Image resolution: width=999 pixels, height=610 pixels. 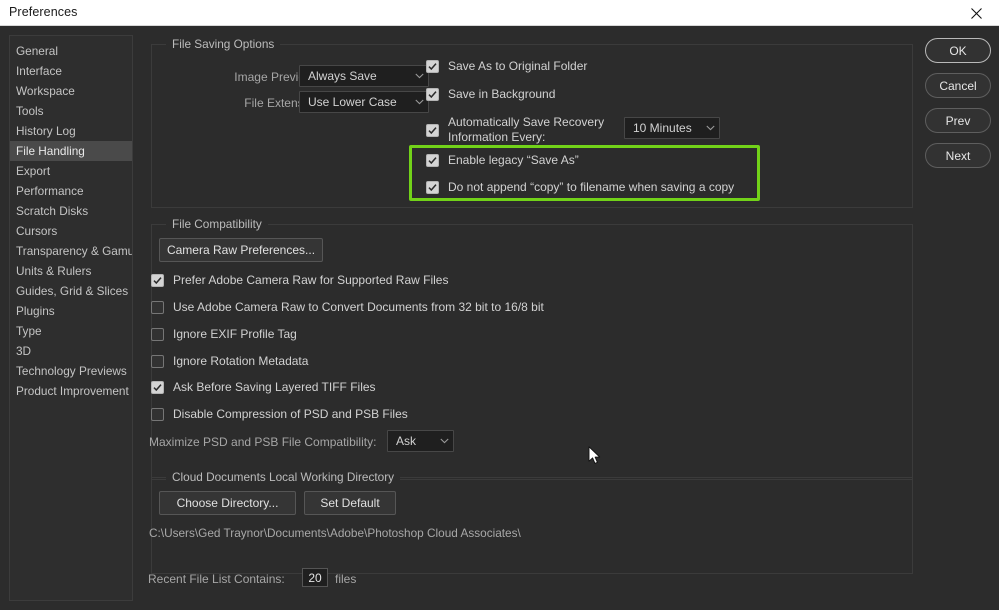 I want to click on prev-button-label: Prev, so click(x=958, y=120).